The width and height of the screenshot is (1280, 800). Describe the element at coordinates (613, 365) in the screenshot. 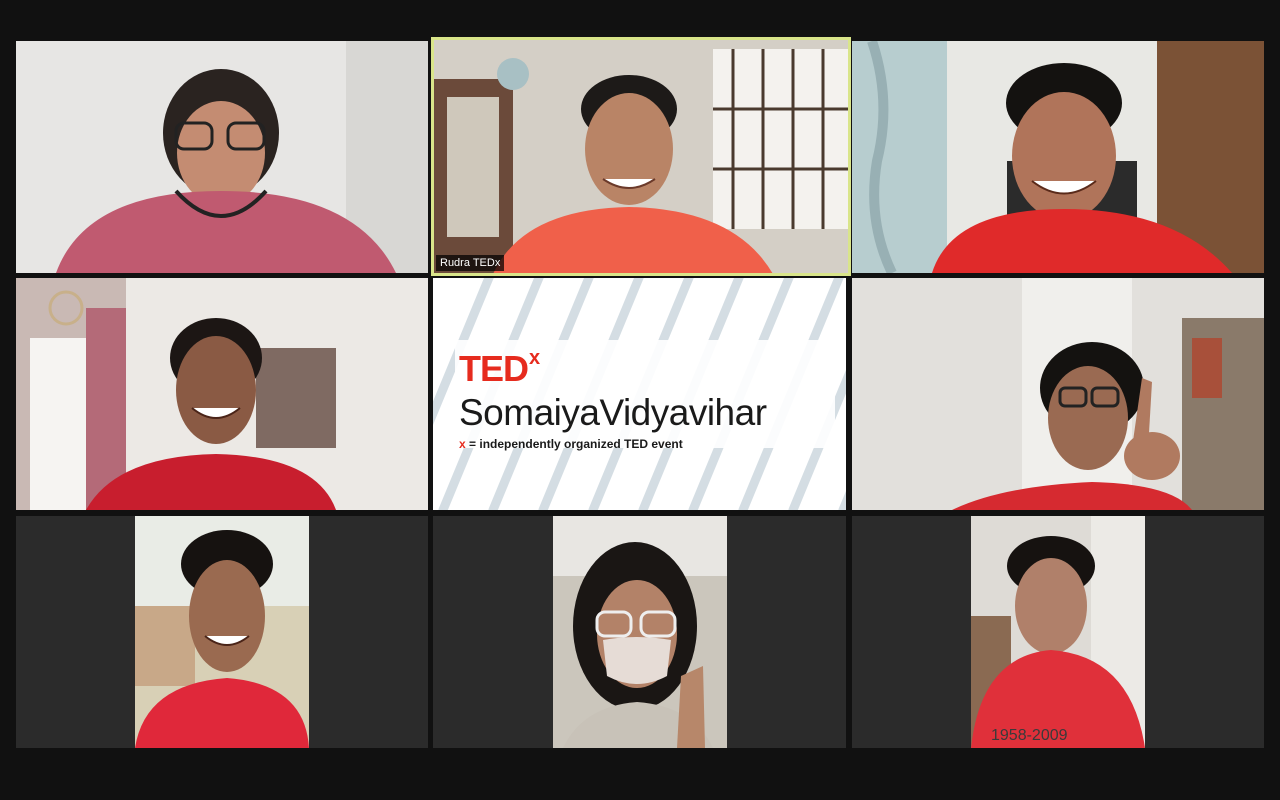

I see `ted-brand: TEDx` at that location.